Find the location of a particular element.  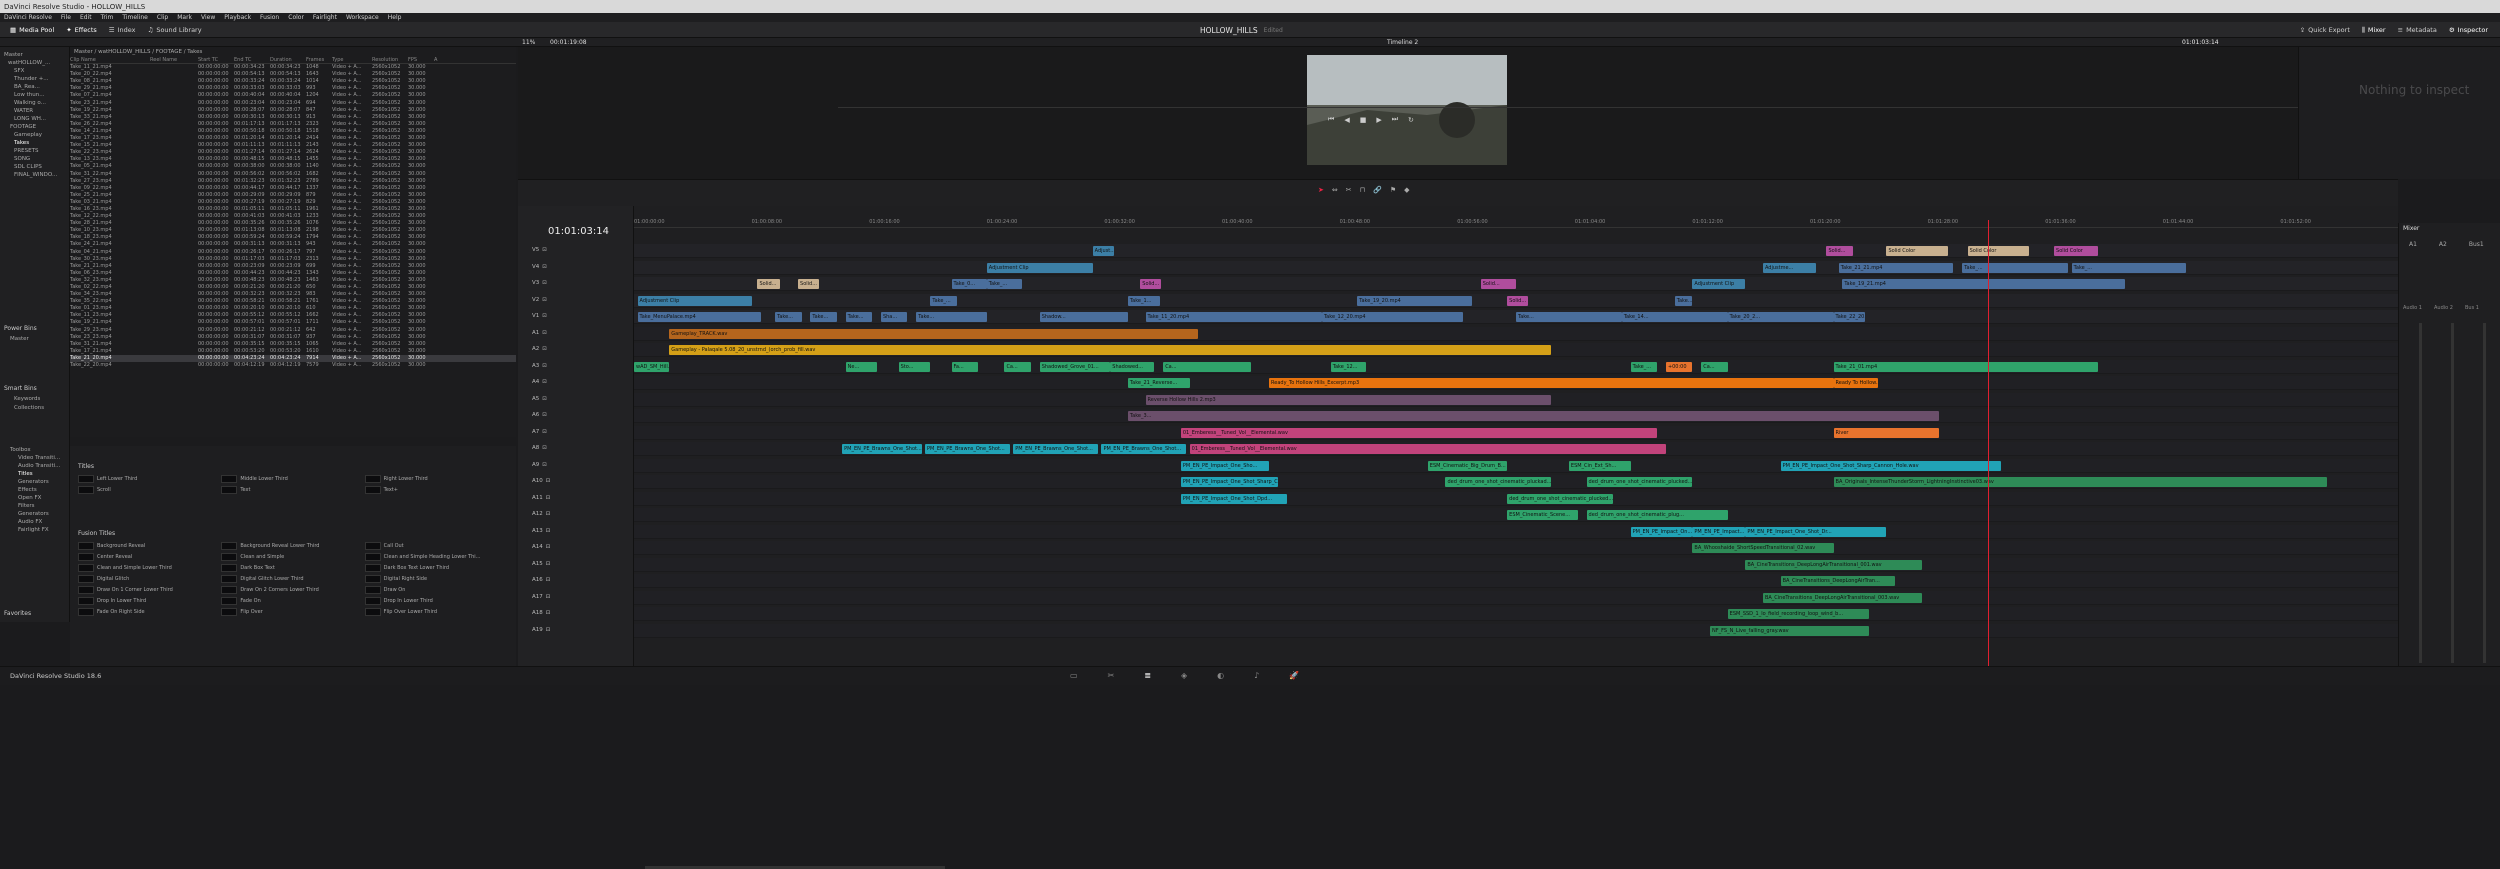

track-header: A13 ⊡ is located at coordinates (576, 531).